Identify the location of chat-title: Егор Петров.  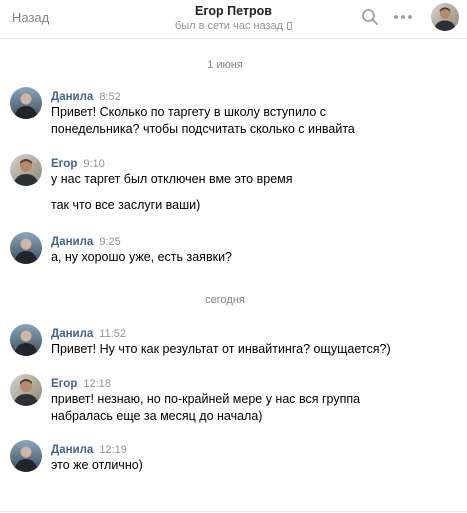
(233, 11).